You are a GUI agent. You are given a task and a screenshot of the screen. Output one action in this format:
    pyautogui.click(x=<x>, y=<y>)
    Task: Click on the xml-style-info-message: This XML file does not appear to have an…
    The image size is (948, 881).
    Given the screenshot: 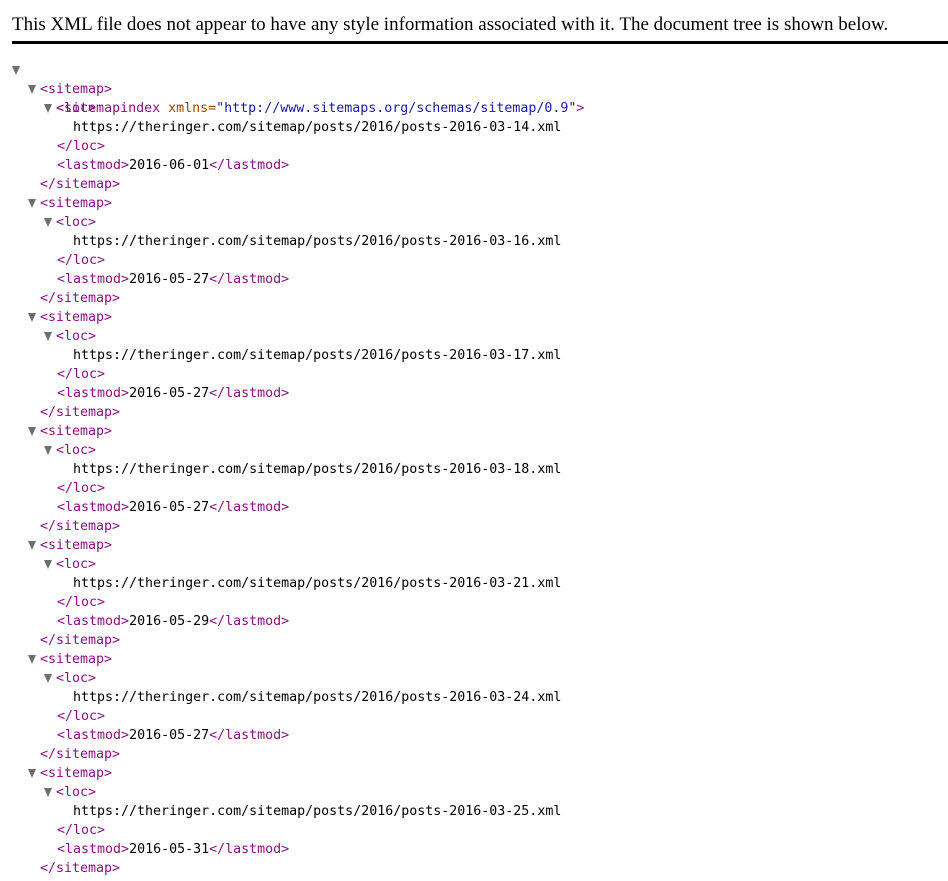 What is the action you would take?
    pyautogui.click(x=480, y=28)
    